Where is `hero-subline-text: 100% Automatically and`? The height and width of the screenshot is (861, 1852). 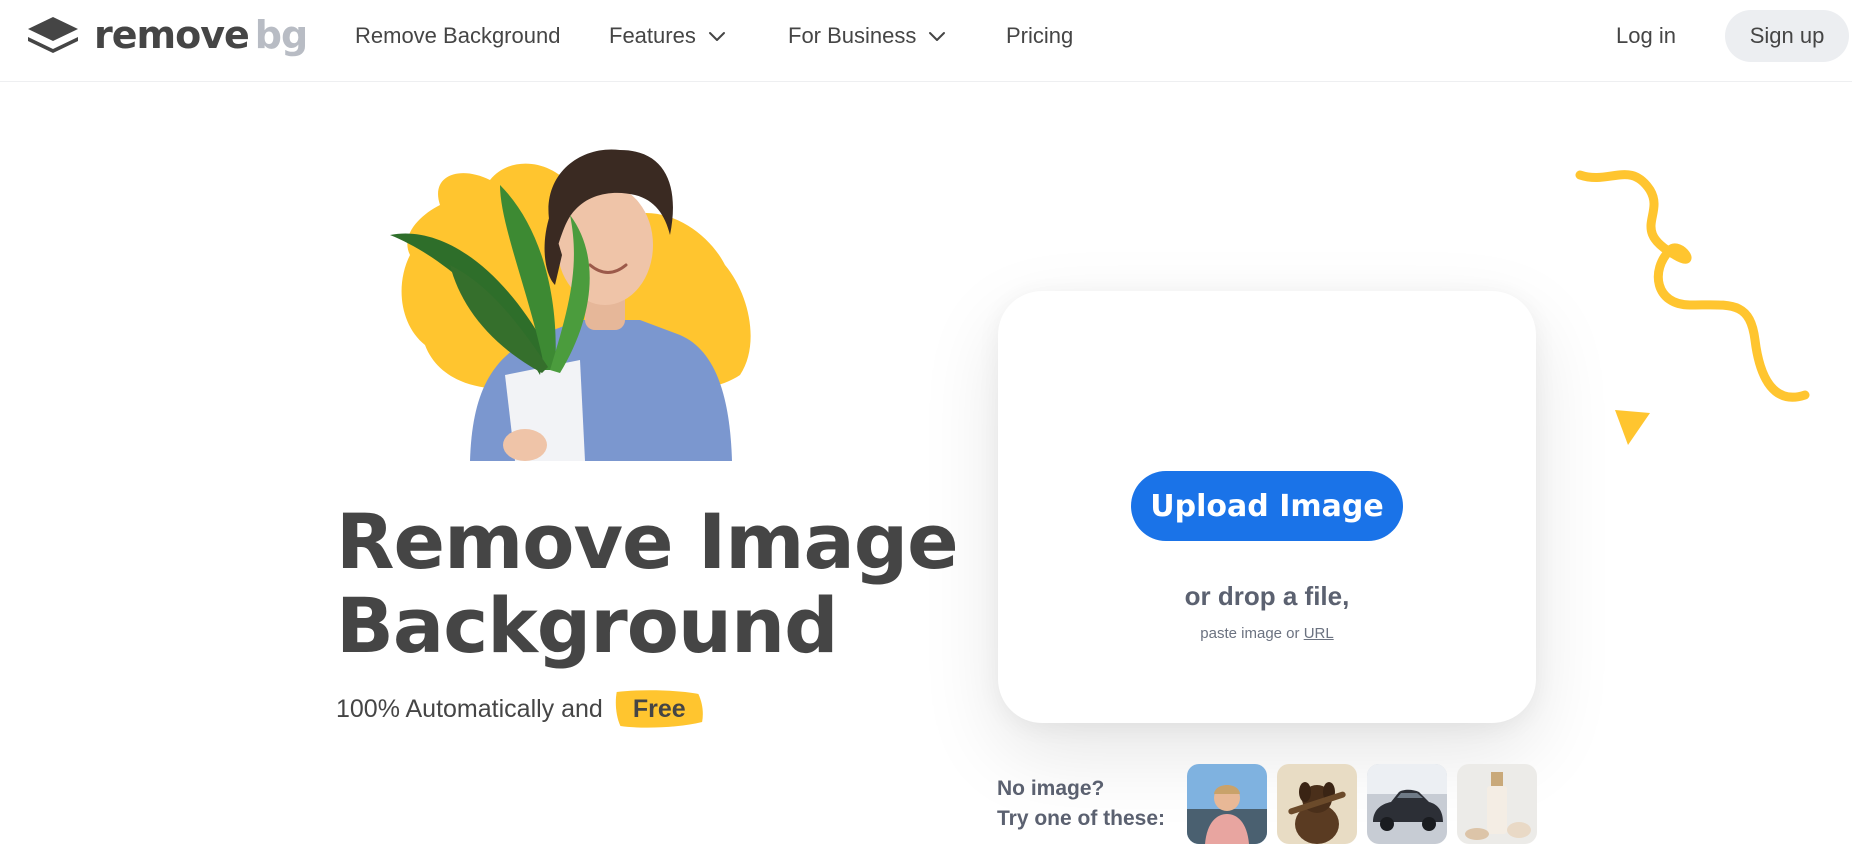 hero-subline-text: 100% Automatically and is located at coordinates (469, 708).